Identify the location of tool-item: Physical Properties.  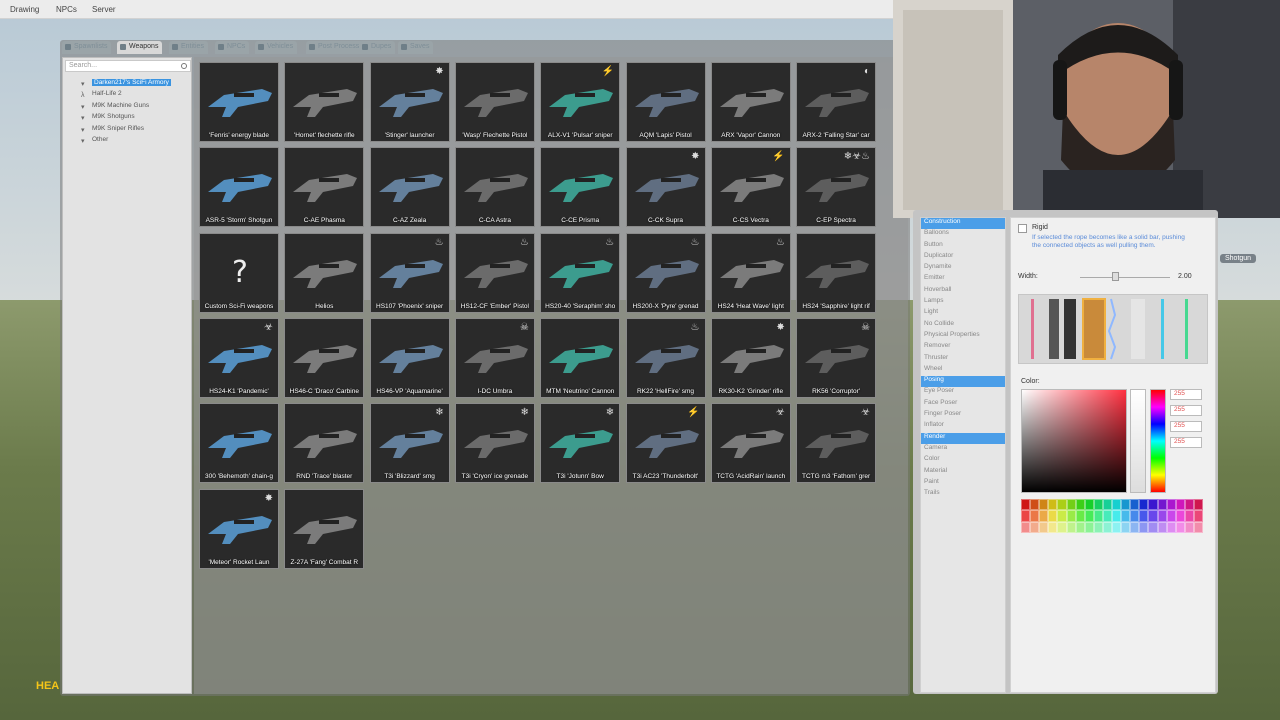
(963, 336).